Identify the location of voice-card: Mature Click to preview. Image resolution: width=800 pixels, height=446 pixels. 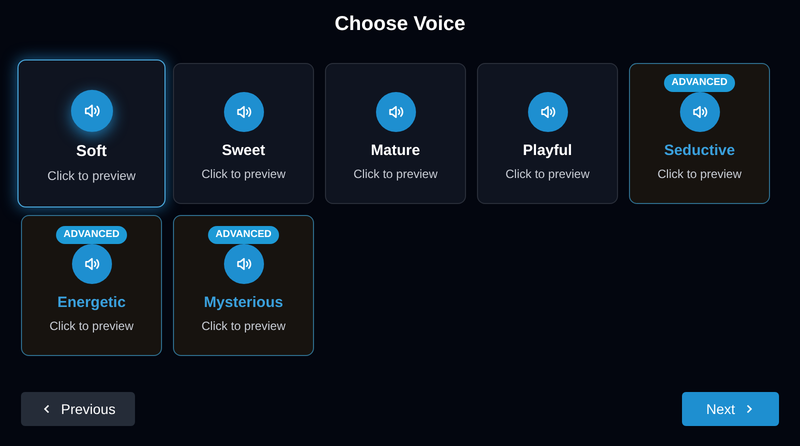
(395, 133).